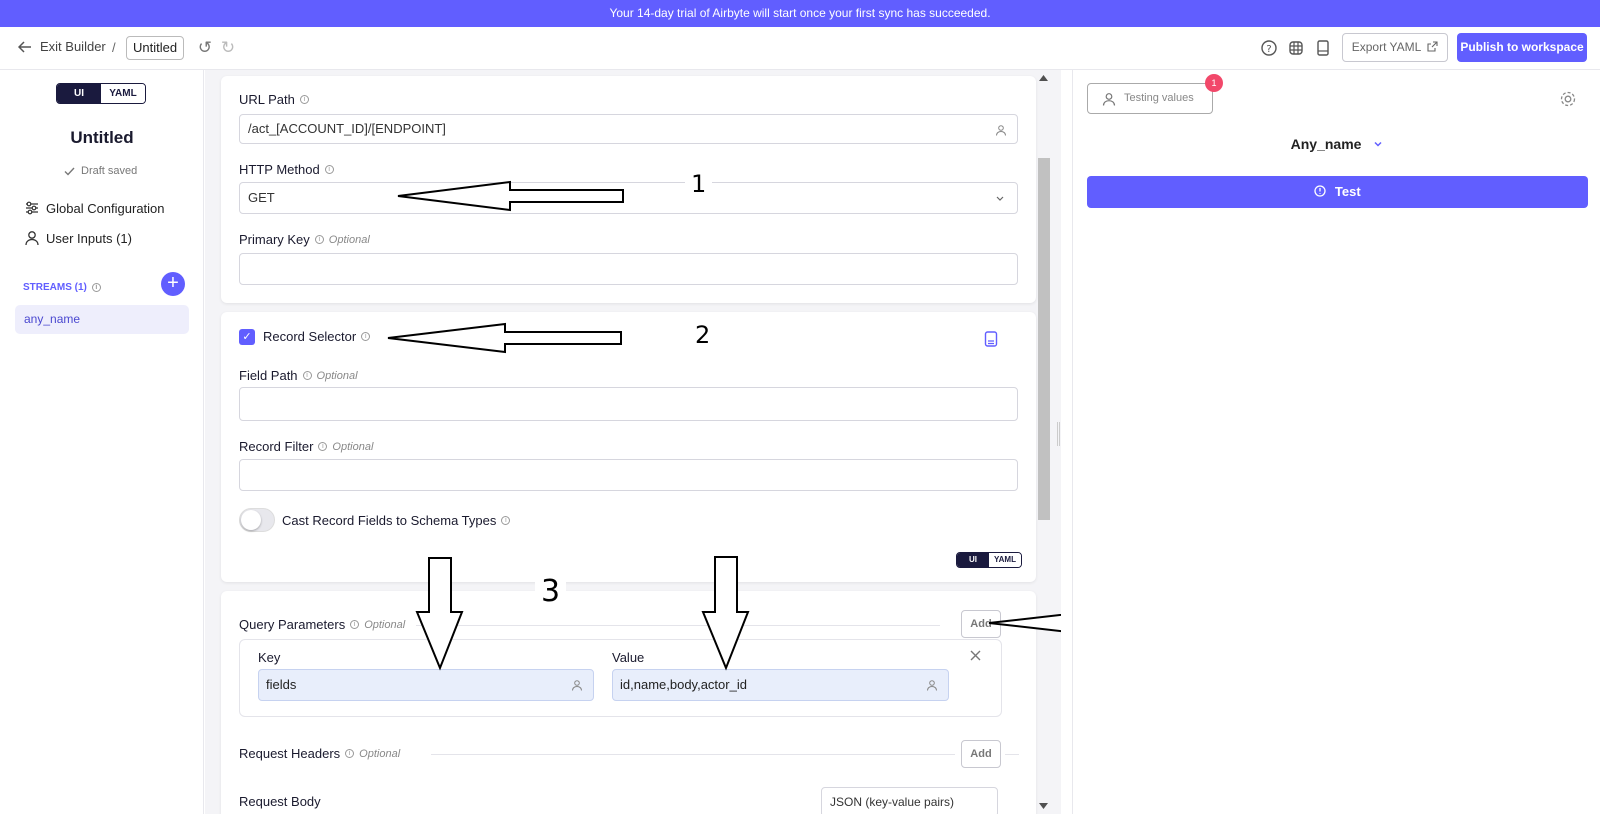 This screenshot has width=1600, height=814. Describe the element at coordinates (1386, 47) in the screenshot. I see `export-yaml-label: Export YAML` at that location.